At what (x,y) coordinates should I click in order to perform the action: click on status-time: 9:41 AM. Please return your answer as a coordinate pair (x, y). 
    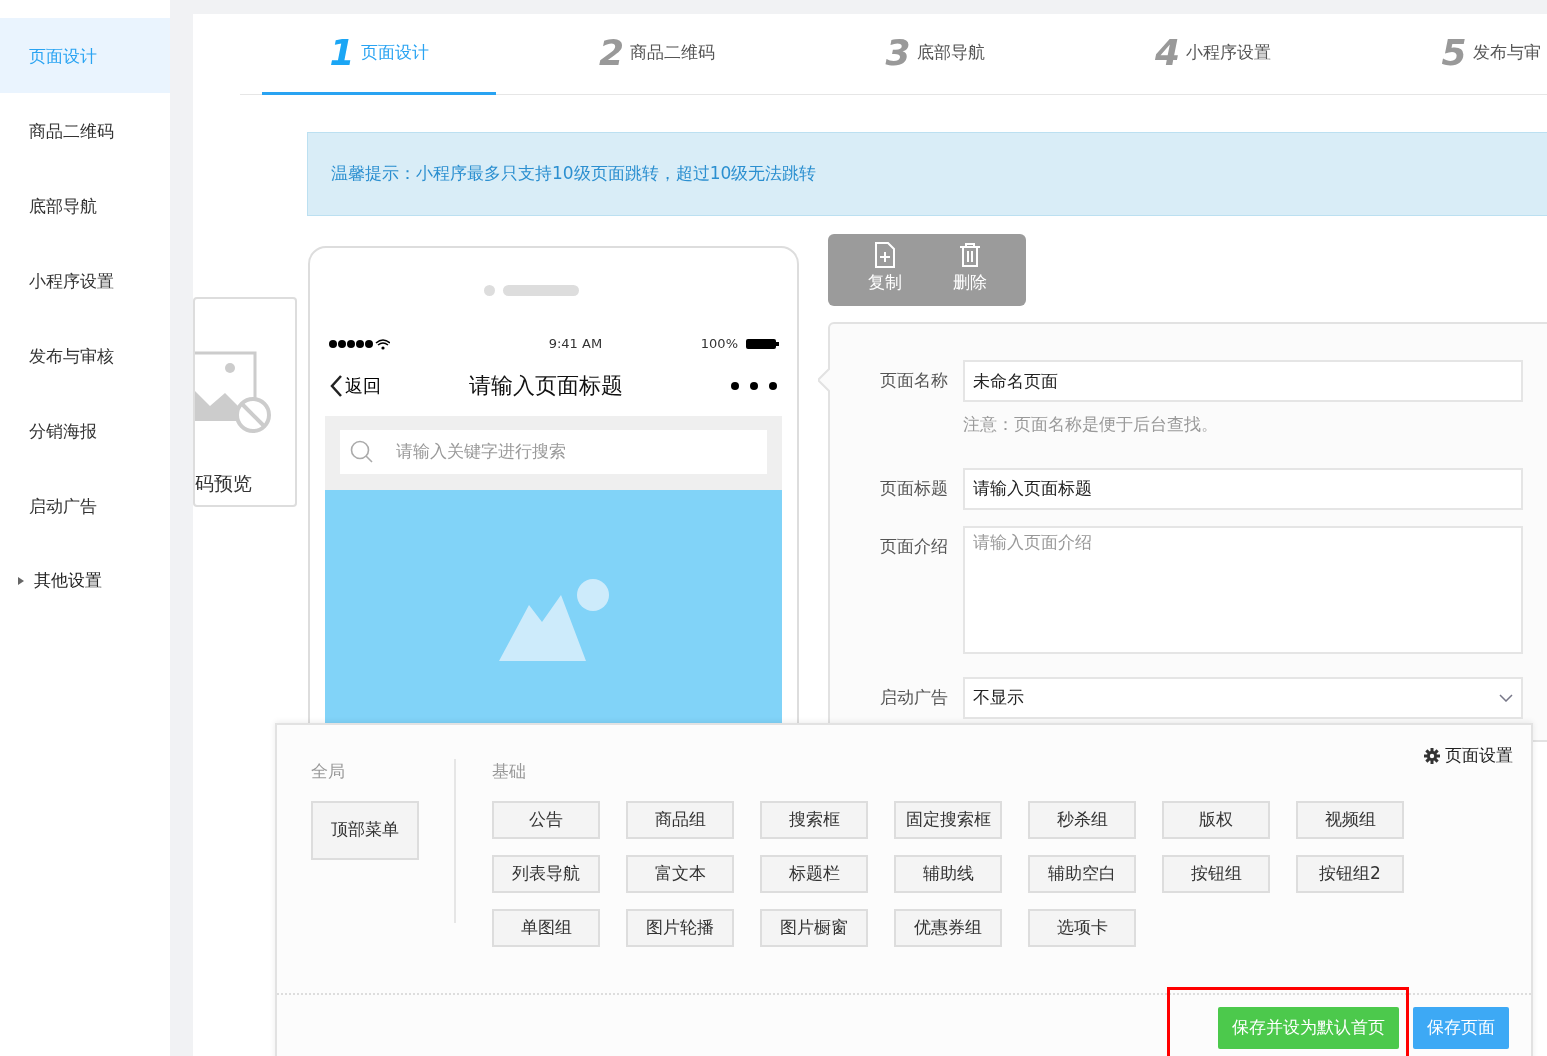
    Looking at the image, I should click on (575, 344).